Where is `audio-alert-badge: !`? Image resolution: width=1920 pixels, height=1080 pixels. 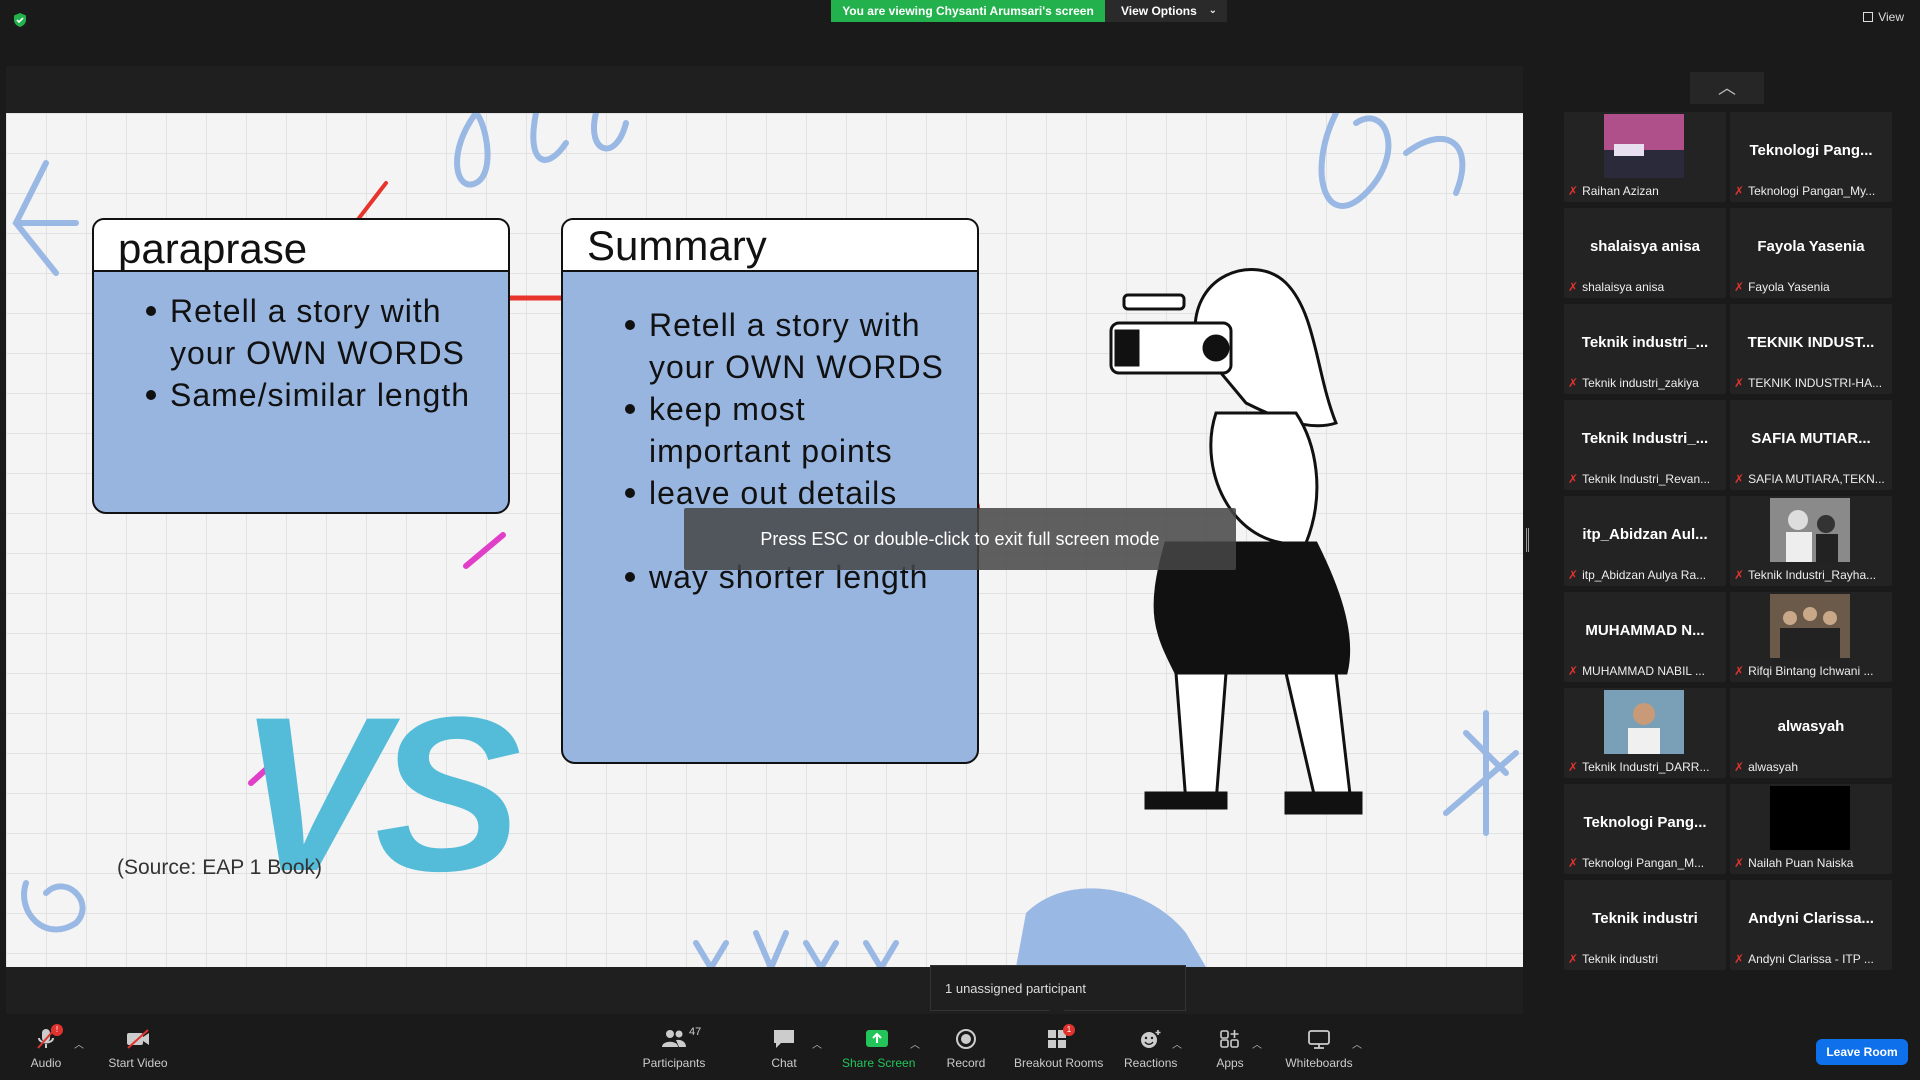
audio-alert-badge: ! is located at coordinates (57, 1030).